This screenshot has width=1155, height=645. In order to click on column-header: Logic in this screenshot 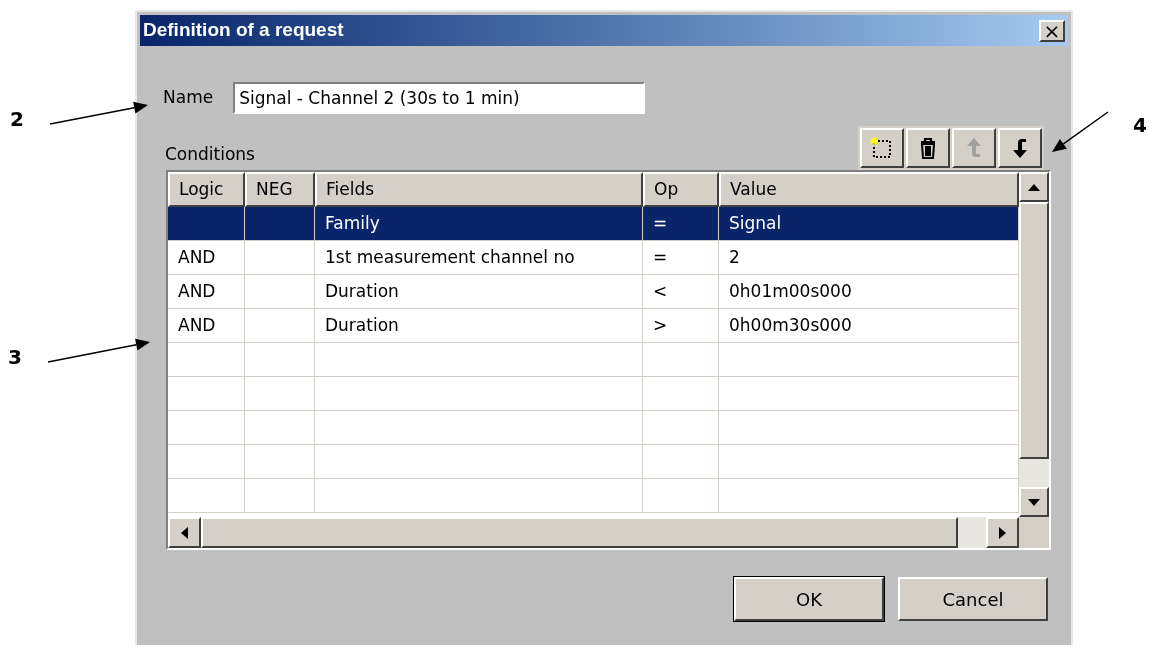, I will do `click(206, 189)`.